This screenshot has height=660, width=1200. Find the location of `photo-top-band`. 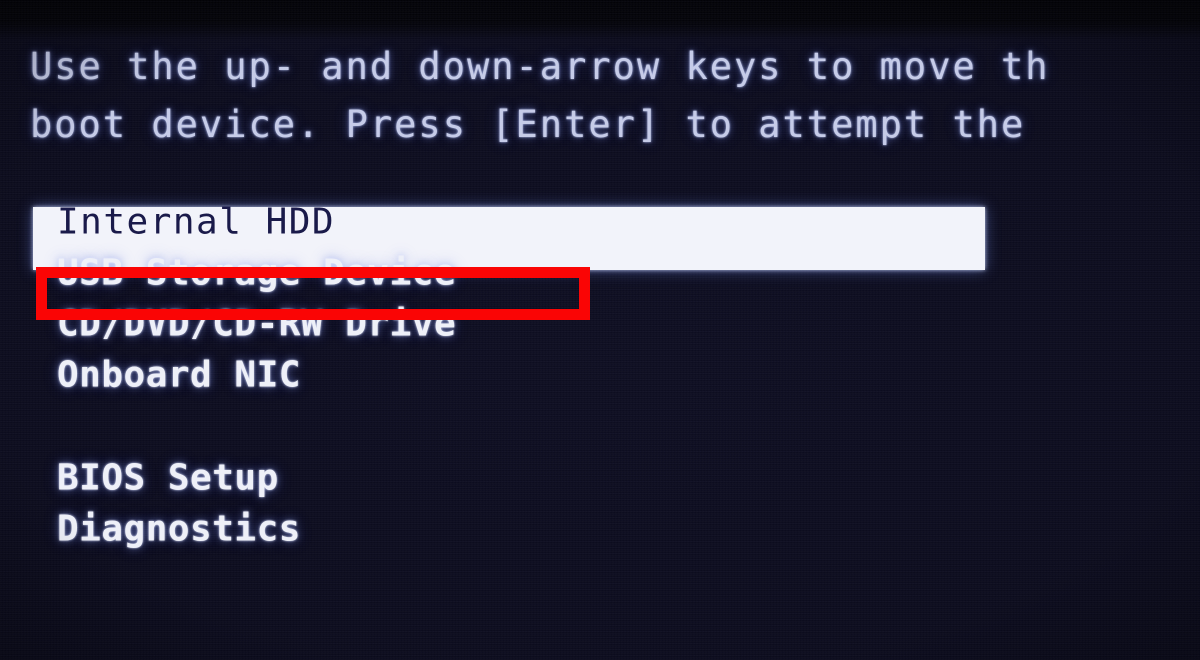

photo-top-band is located at coordinates (600, 20).